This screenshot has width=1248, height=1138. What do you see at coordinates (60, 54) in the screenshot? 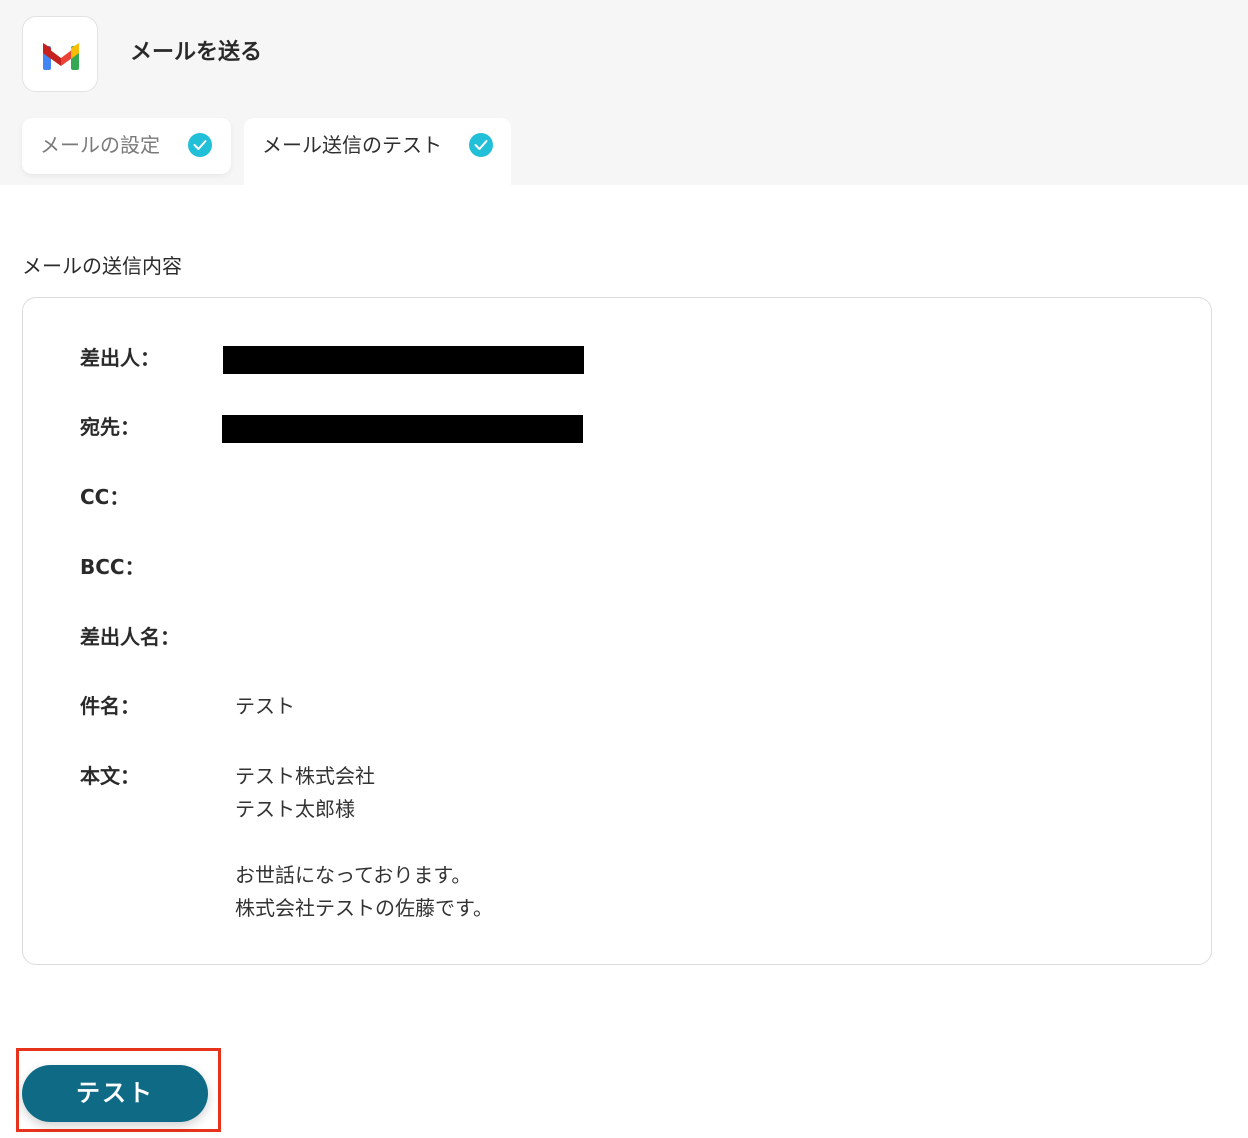
I see `gmail-icon` at bounding box center [60, 54].